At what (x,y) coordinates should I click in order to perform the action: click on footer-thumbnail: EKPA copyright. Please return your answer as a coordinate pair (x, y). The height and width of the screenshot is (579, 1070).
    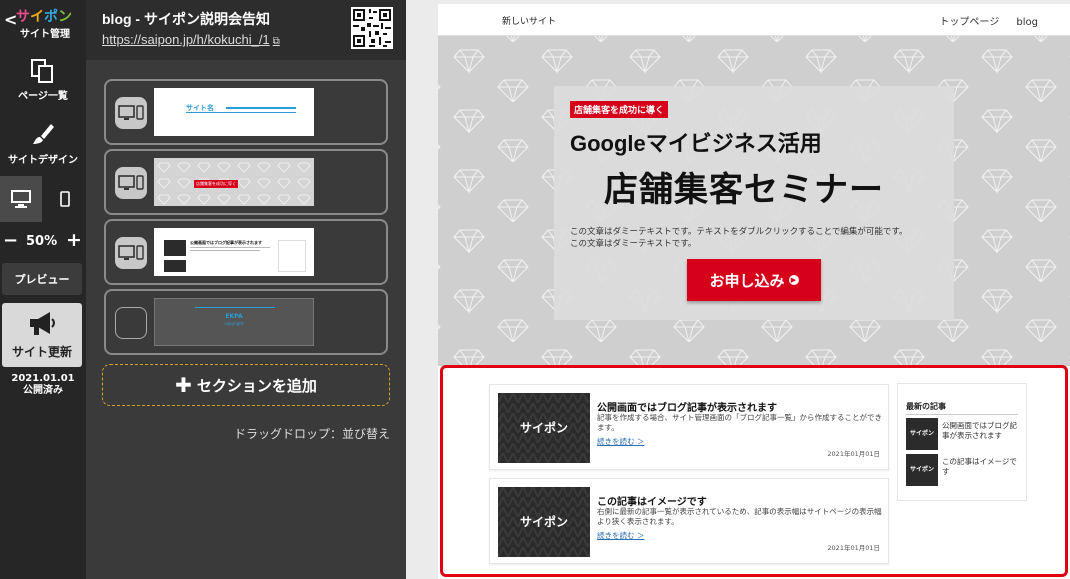
    Looking at the image, I should click on (234, 322).